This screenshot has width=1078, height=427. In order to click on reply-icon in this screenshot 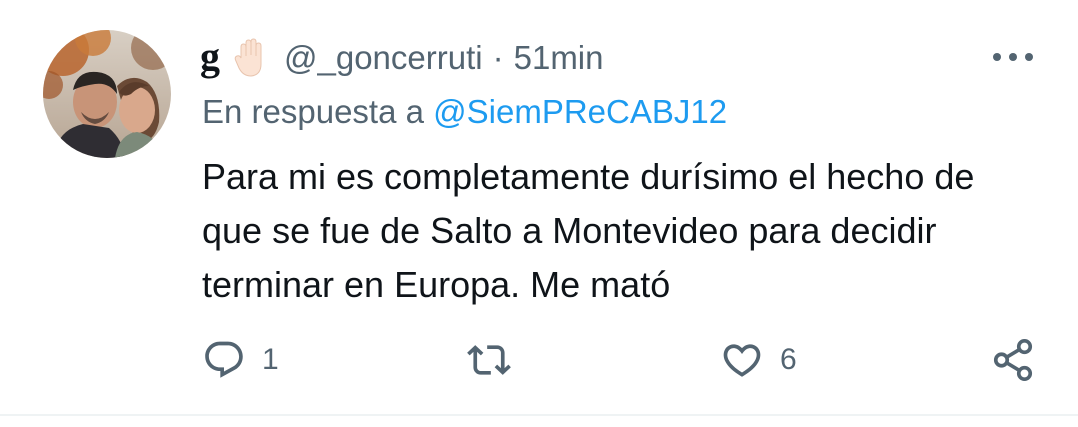, I will do `click(224, 359)`.